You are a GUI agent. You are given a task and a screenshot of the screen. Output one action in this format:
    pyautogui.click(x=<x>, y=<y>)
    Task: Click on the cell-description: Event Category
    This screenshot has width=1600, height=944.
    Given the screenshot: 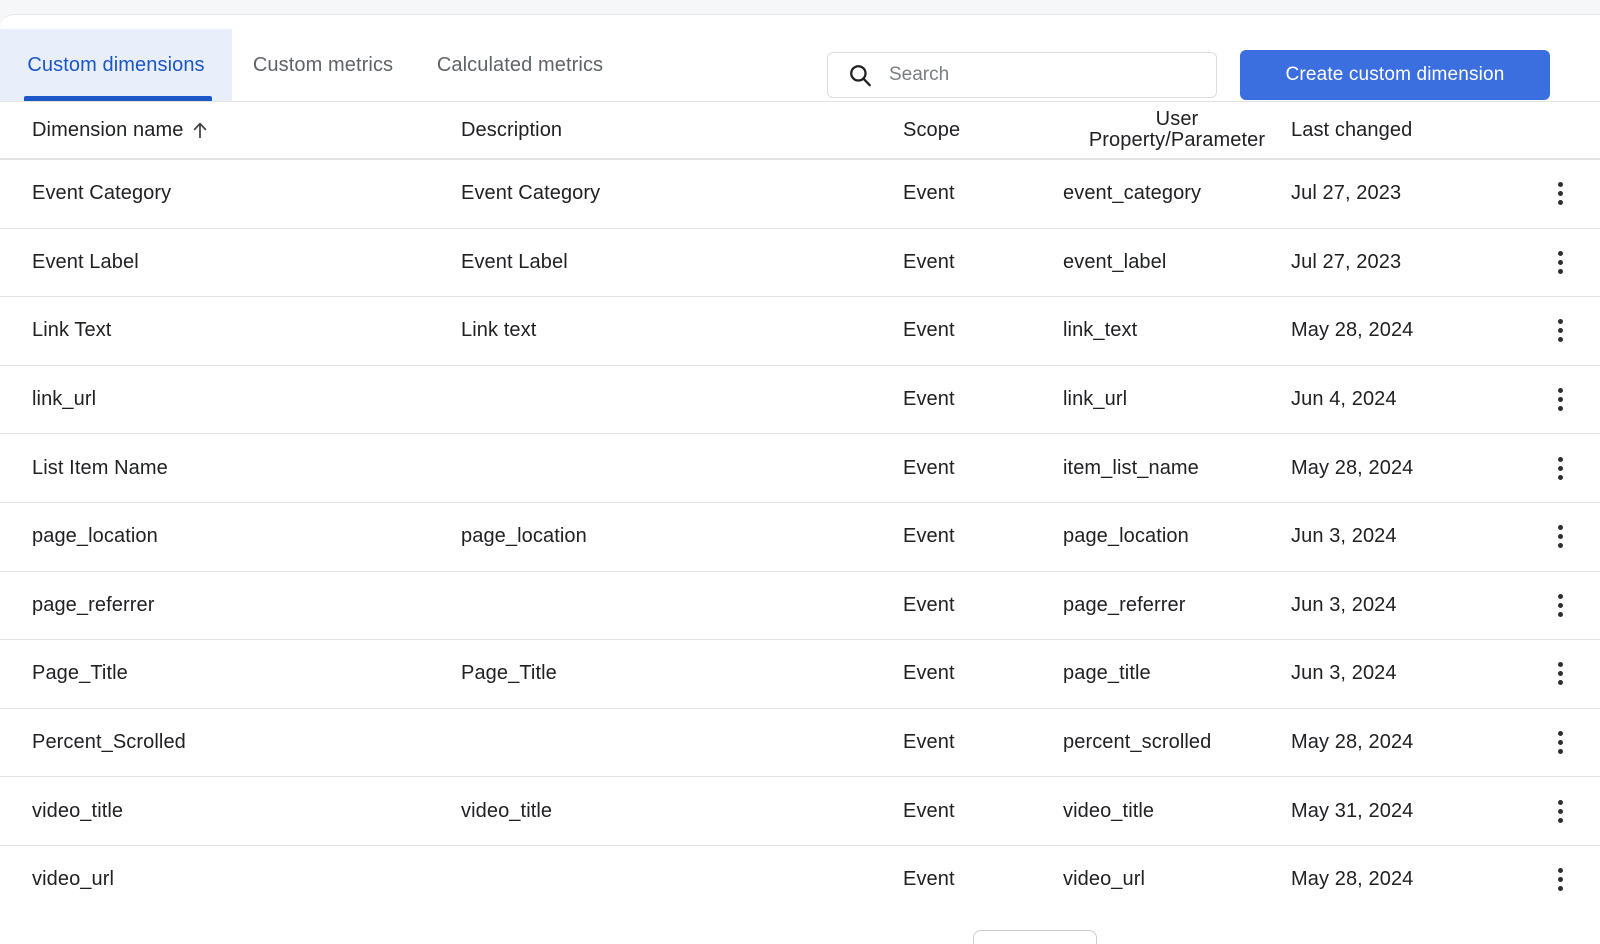 What is the action you would take?
    pyautogui.click(x=531, y=193)
    